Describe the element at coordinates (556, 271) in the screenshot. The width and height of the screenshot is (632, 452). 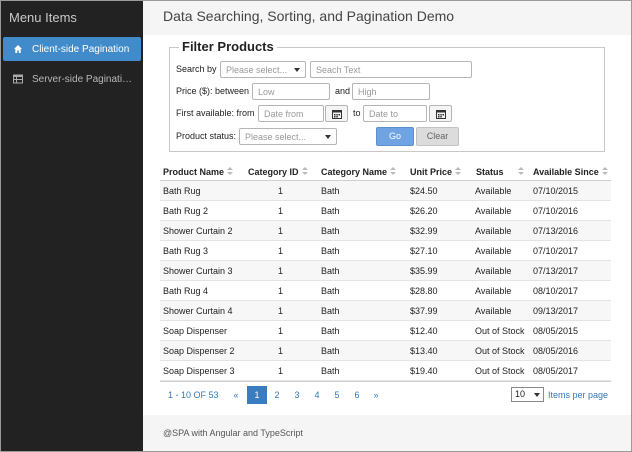
I see `cell-available-since: 07/13/2017` at that location.